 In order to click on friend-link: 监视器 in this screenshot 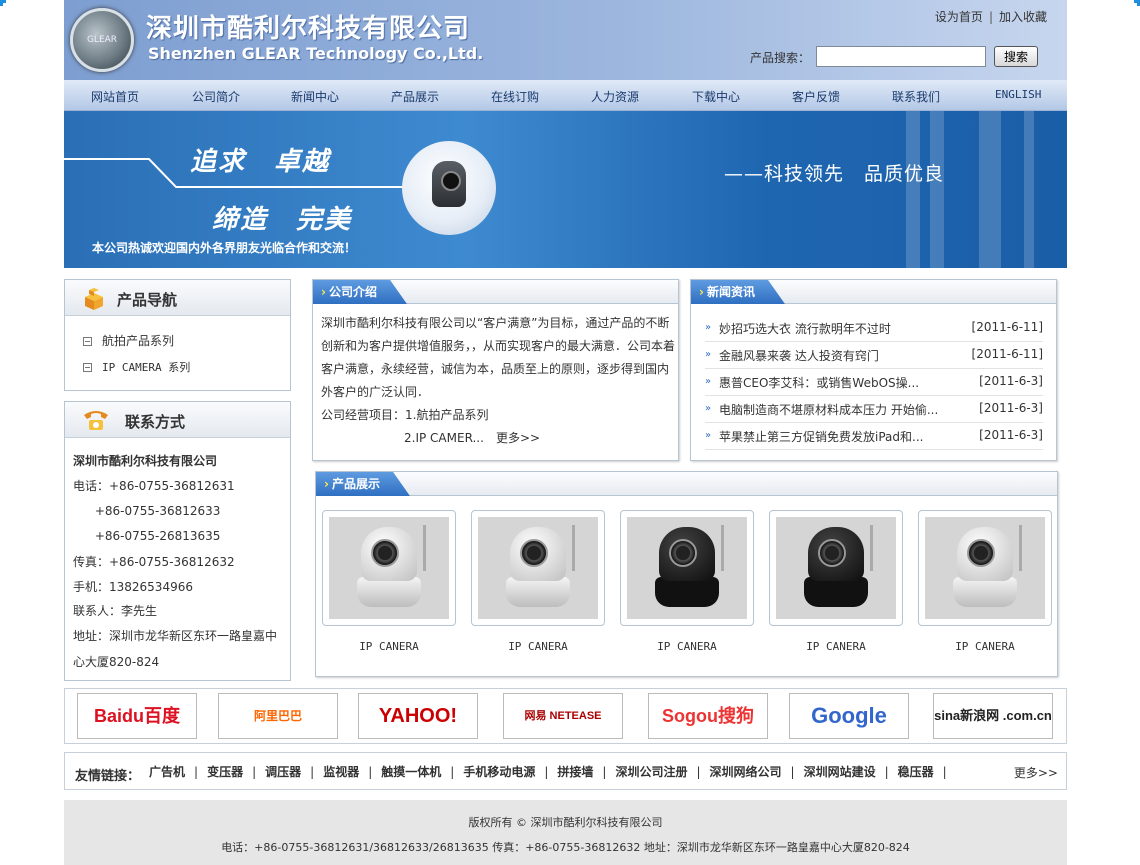, I will do `click(341, 772)`.